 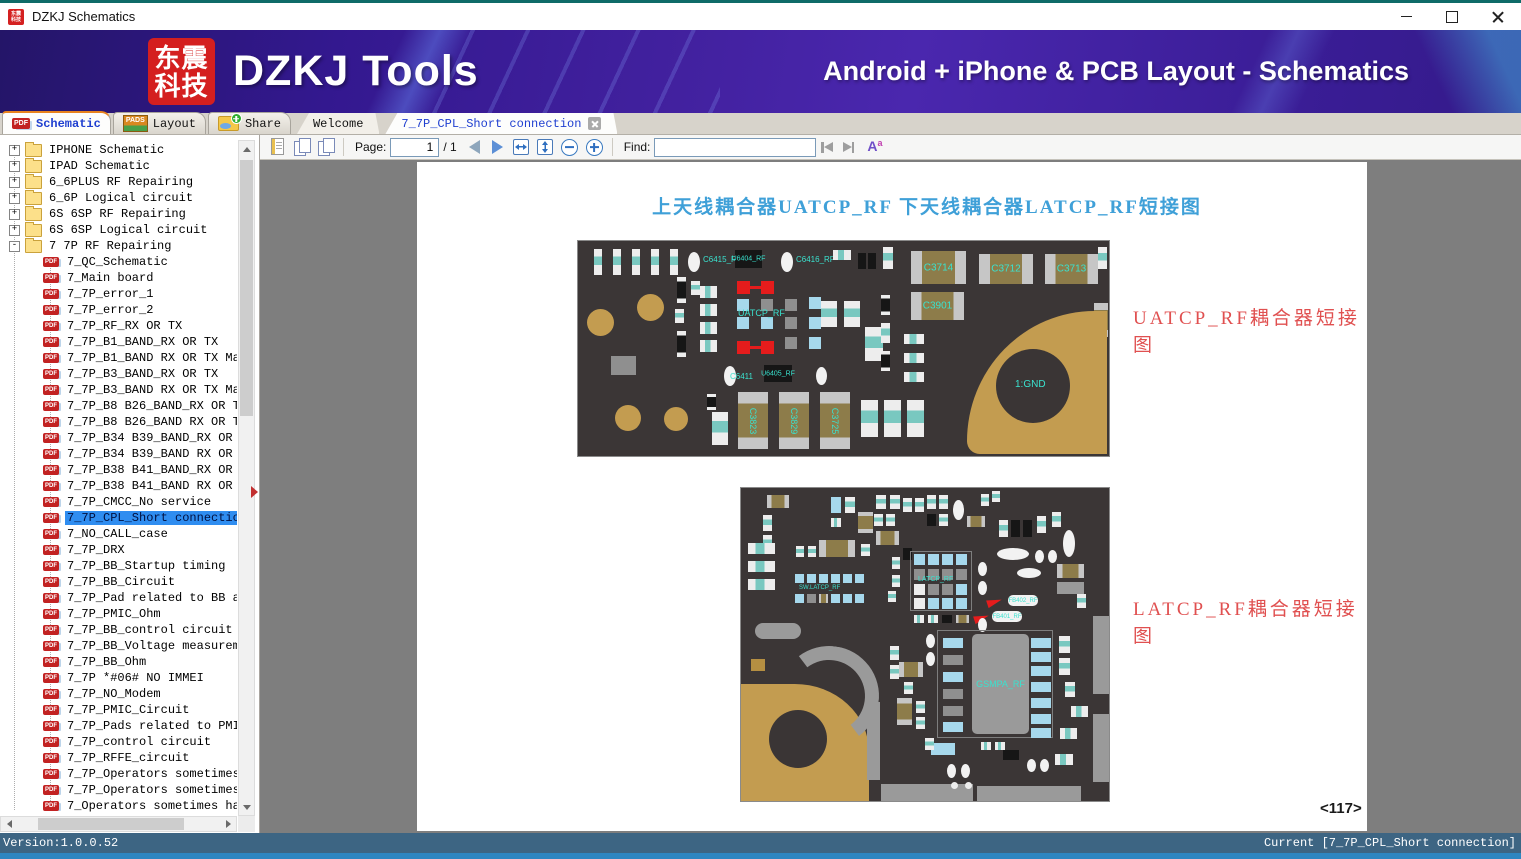 I want to click on tree-item: PDF 7_7P_RFFE_circuit, so click(x=118, y=758).